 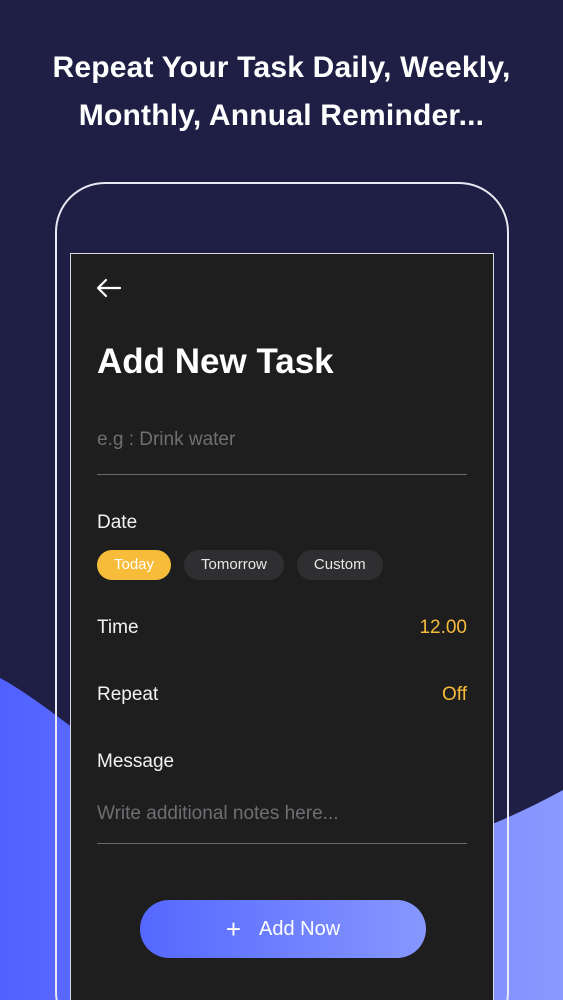 I want to click on date-chip-custom: Custom, so click(x=339, y=565).